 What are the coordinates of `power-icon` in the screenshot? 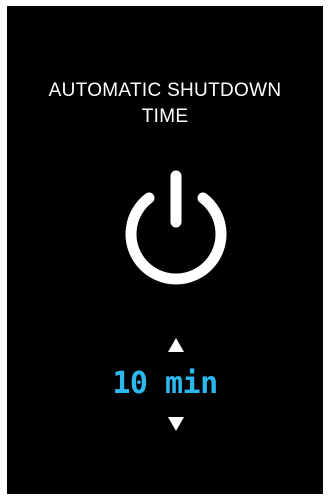 It's located at (176, 227).